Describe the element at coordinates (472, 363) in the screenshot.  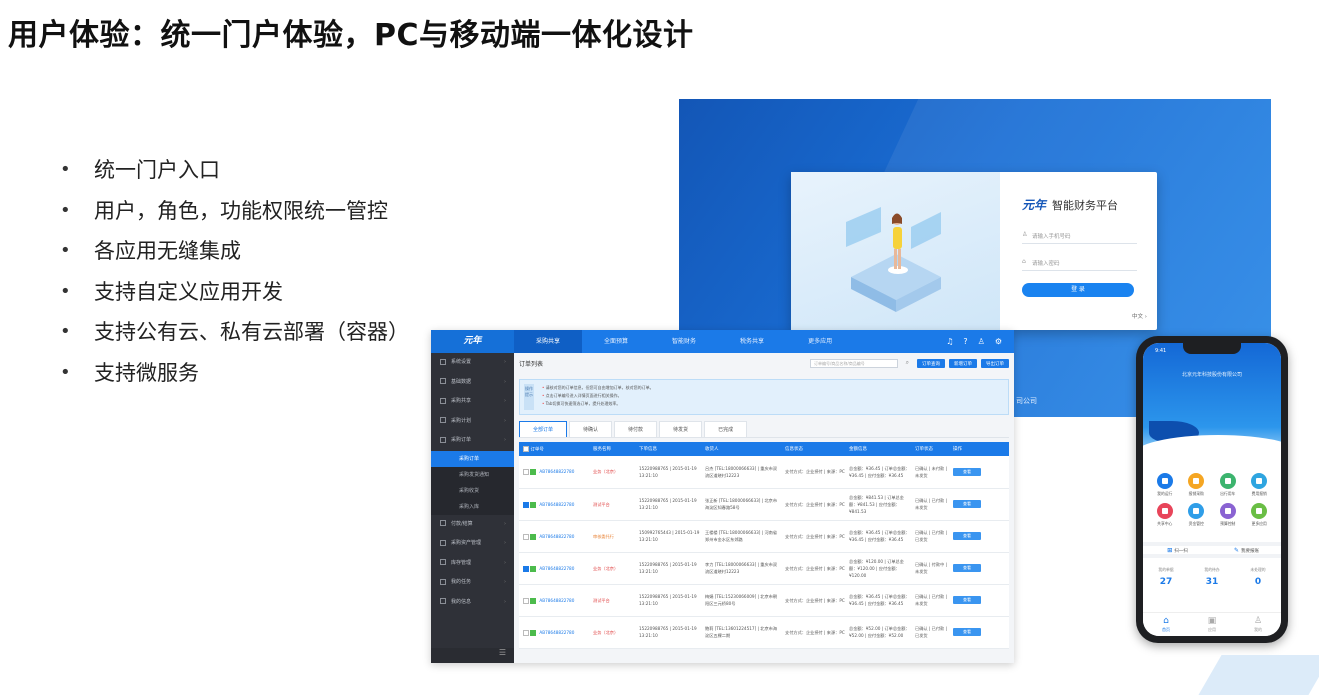
I see `sidebar-item: 系统设置` at that location.